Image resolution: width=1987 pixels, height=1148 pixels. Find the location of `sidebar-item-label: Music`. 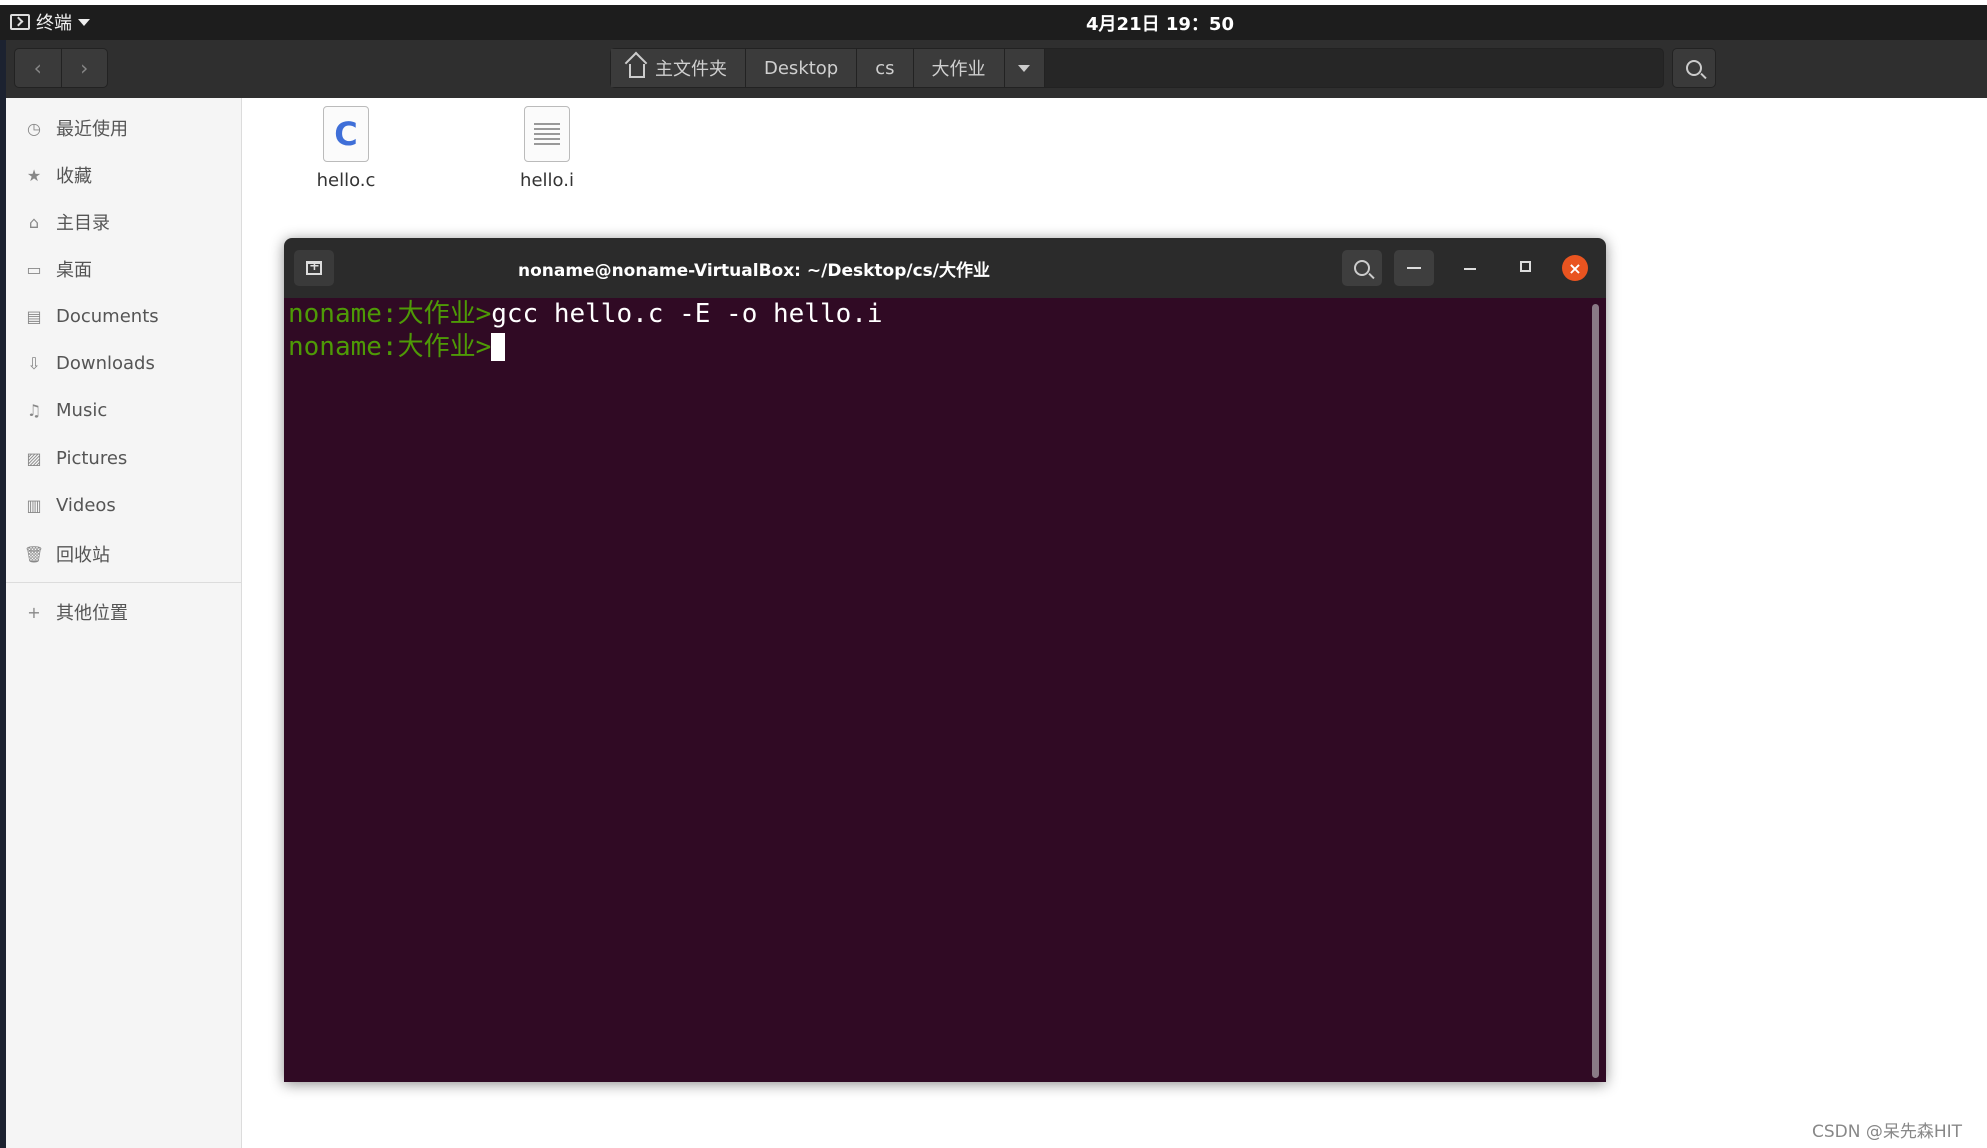

sidebar-item-label: Music is located at coordinates (82, 410).